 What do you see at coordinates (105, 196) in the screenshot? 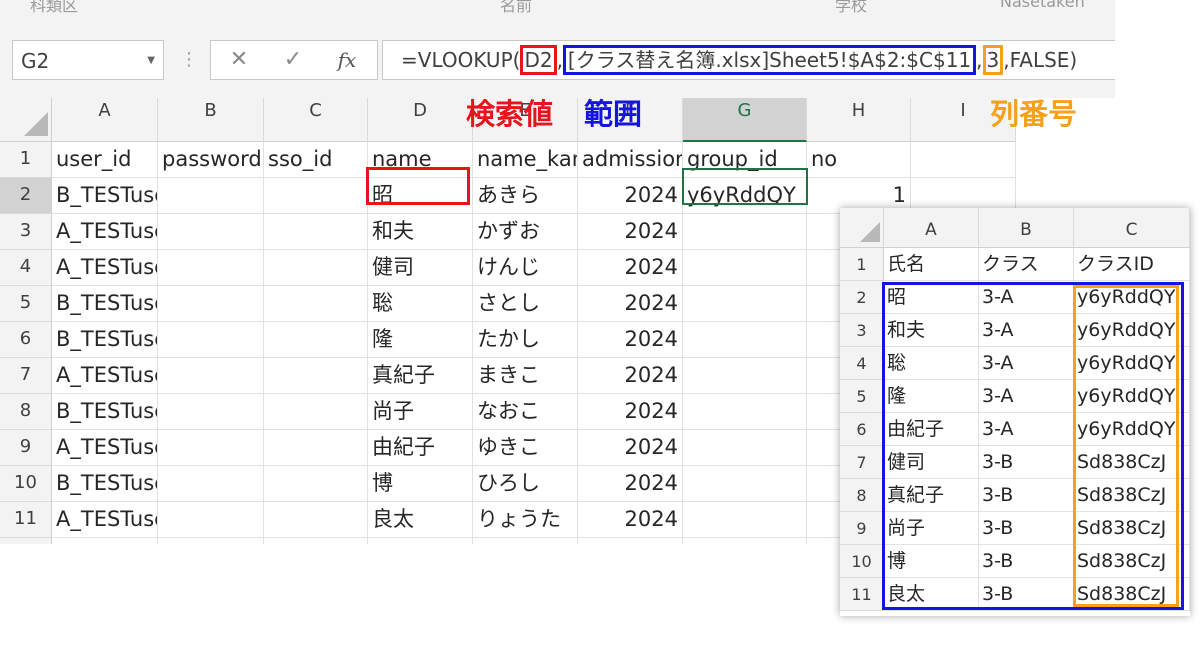
I see `cell-a2: B_TESTuser0001` at bounding box center [105, 196].